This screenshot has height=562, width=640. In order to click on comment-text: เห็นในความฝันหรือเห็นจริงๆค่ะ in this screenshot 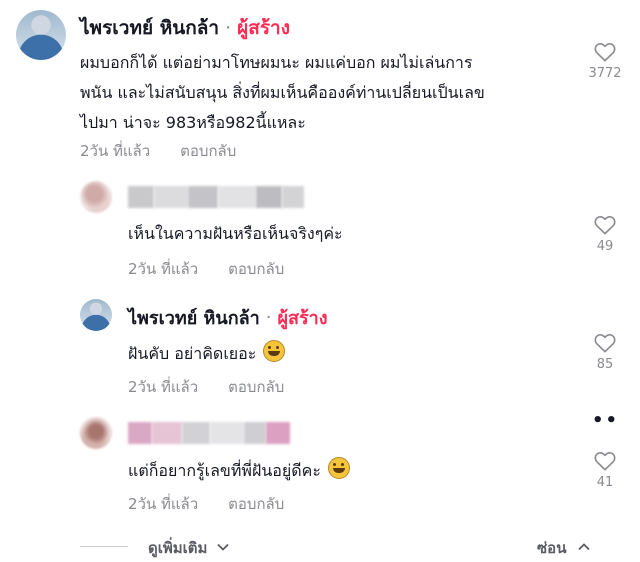, I will do `click(235, 233)`.